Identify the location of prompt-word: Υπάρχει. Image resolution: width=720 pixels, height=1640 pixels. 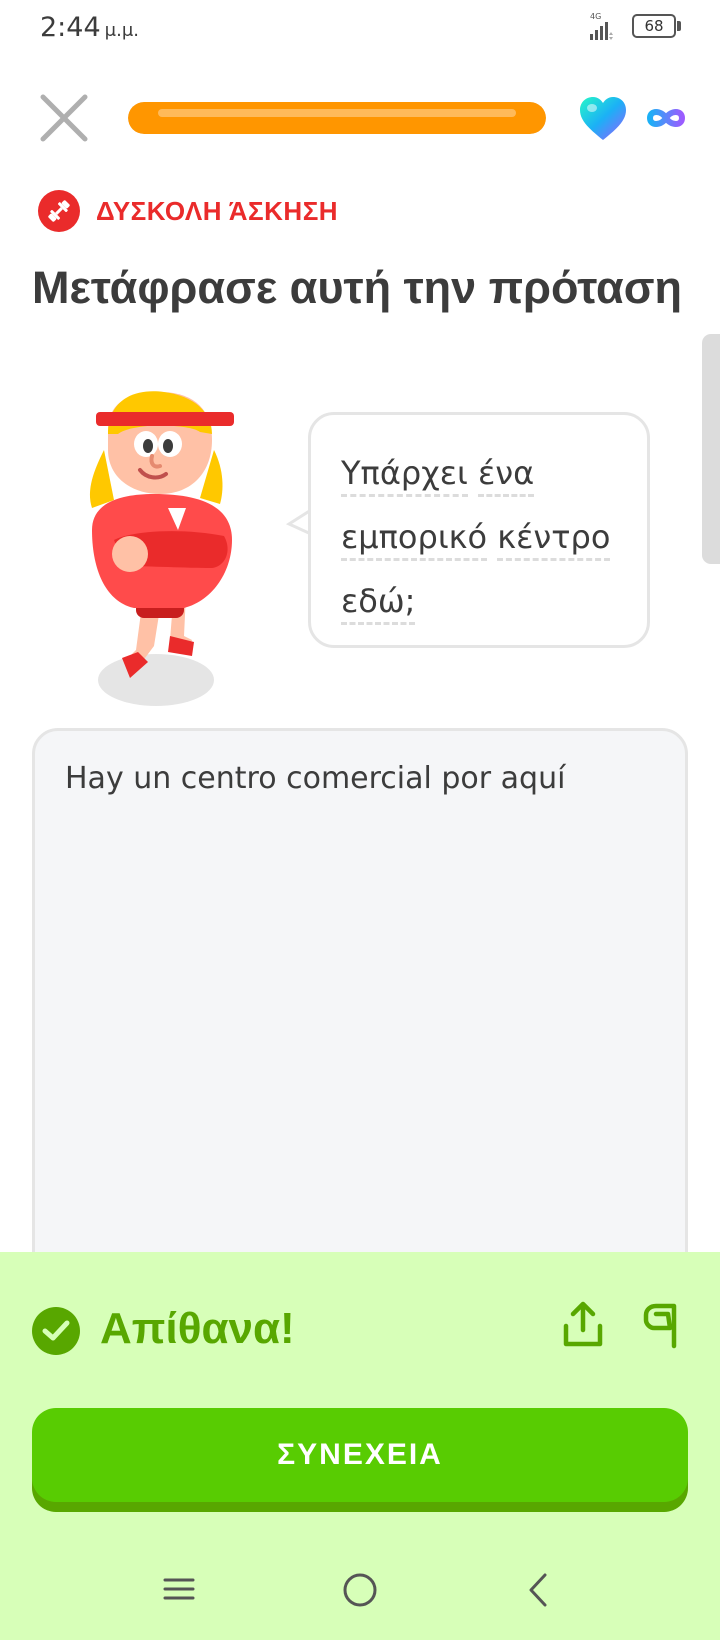
(404, 475).